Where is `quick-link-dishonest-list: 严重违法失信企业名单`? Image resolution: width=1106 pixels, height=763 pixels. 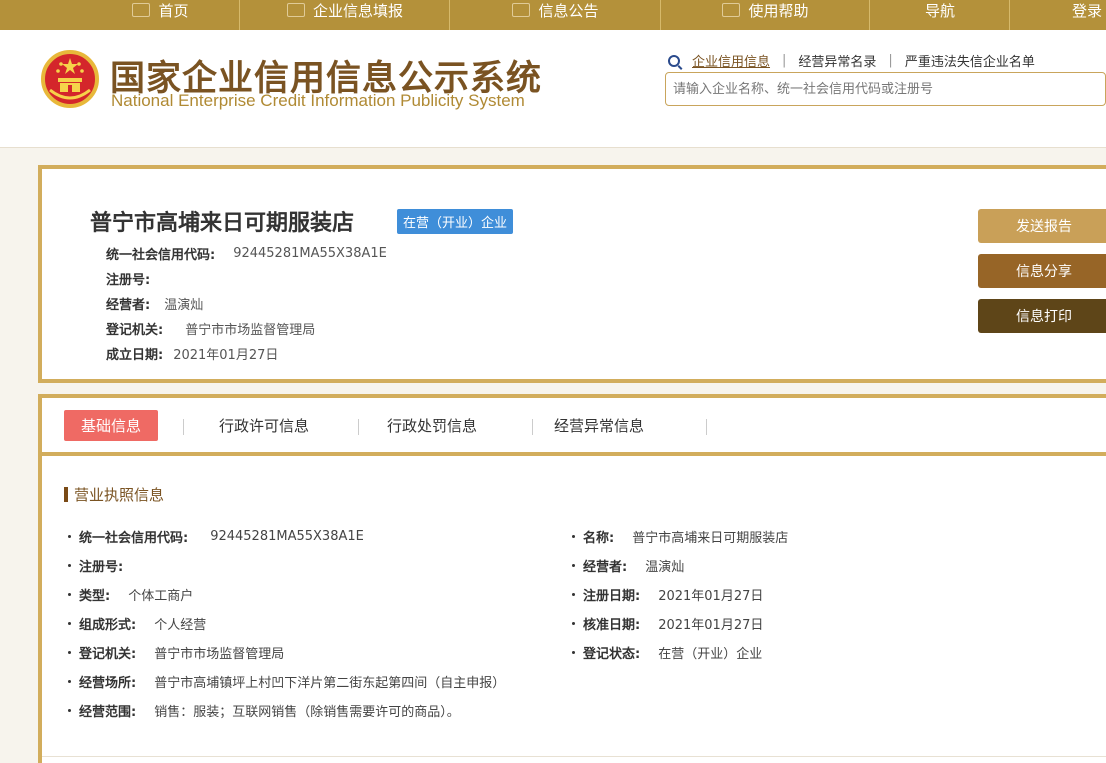 quick-link-dishonest-list: 严重违法失信企业名单 is located at coordinates (970, 60).